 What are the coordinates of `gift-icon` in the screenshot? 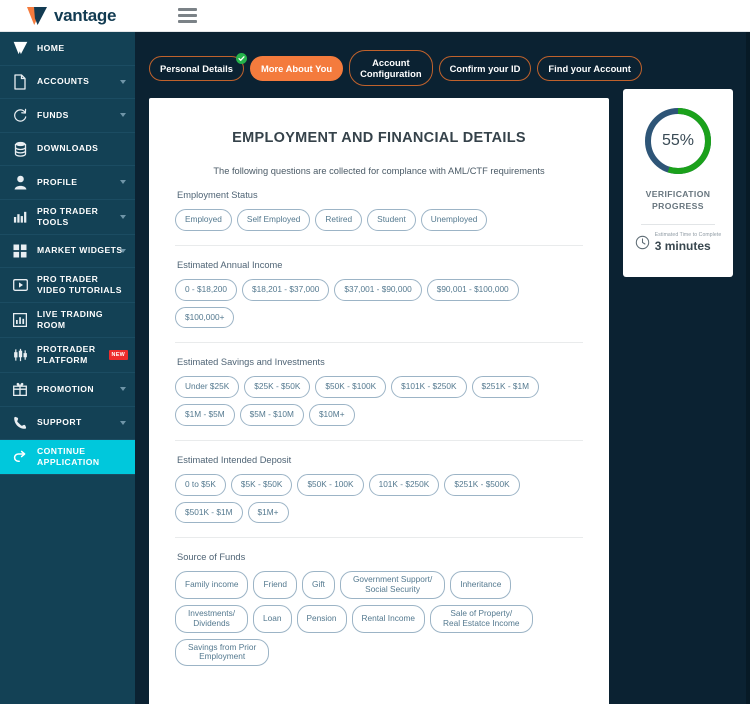 It's located at (20, 389).